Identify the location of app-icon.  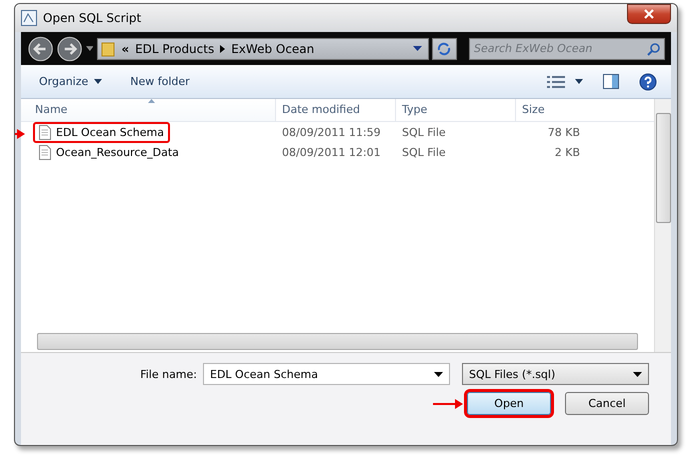
(29, 18).